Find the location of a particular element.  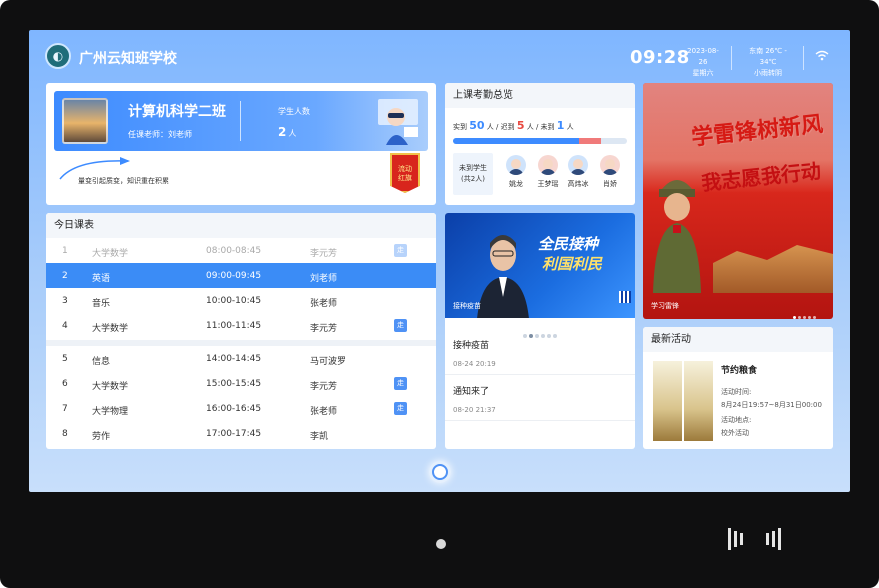

schedule-row: 2 英语 09:00-09:45 刘老师 is located at coordinates (241, 275).